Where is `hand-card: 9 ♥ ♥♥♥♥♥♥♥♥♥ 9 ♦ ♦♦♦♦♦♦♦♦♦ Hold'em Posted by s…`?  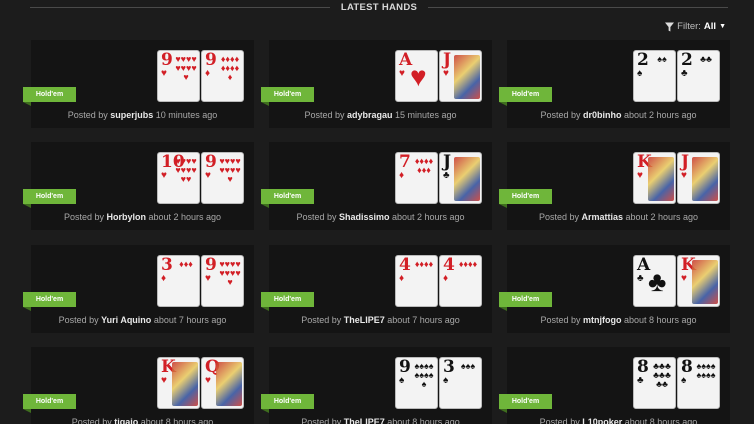 hand-card: 9 ♥ ♥♥♥♥♥♥♥♥♥ 9 ♦ ♦♦♦♦♦♦♦♦♦ Hold'em Posted by s… is located at coordinates (138, 84).